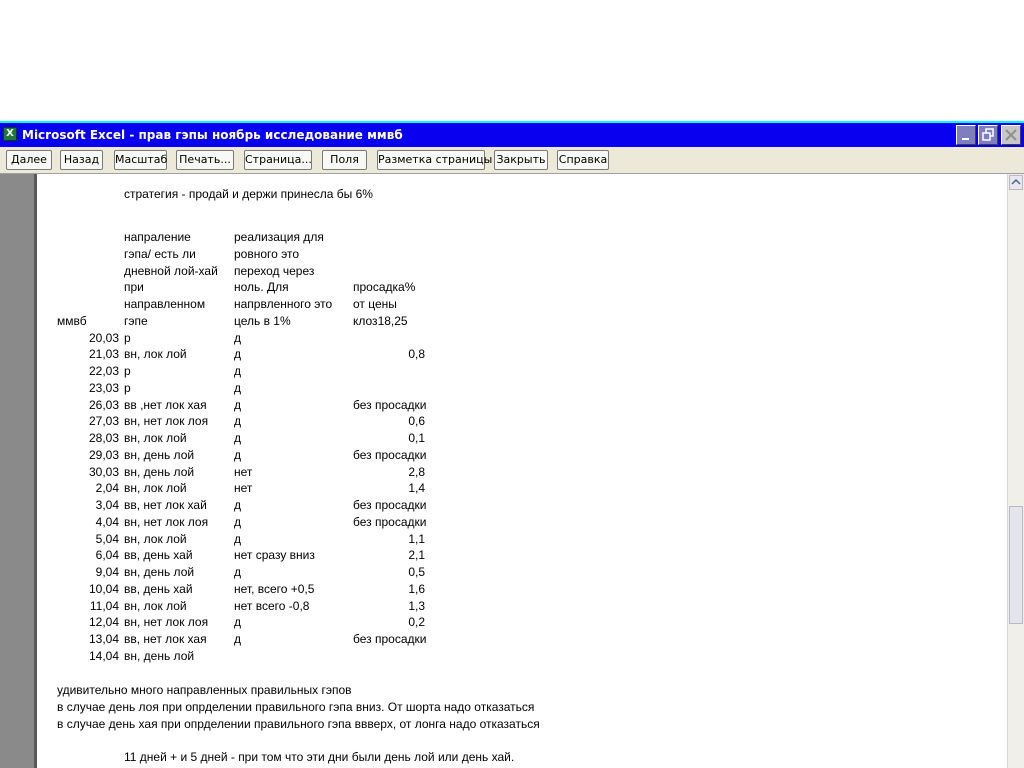 This screenshot has height=768, width=1024. Describe the element at coordinates (103, 622) in the screenshot. I see `date-cell: 12,04` at that location.